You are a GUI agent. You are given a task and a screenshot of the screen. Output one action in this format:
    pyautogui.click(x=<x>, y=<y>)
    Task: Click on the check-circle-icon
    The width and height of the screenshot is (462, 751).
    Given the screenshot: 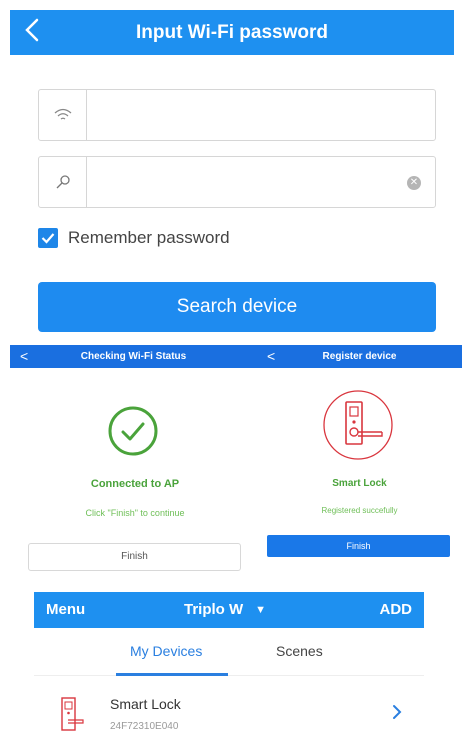 What is the action you would take?
    pyautogui.click(x=133, y=431)
    